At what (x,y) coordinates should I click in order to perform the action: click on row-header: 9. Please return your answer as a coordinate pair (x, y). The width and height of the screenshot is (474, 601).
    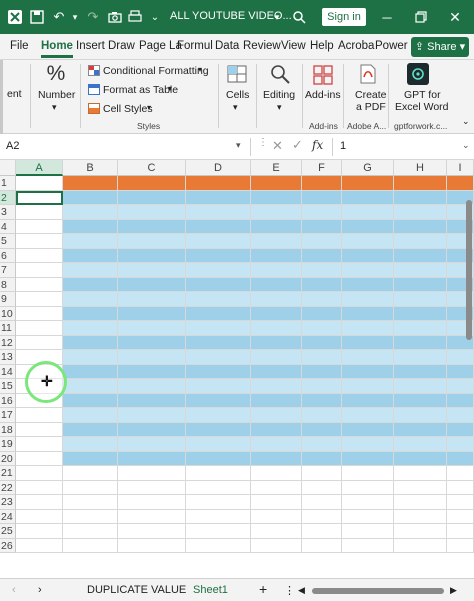
    Looking at the image, I should click on (8, 299).